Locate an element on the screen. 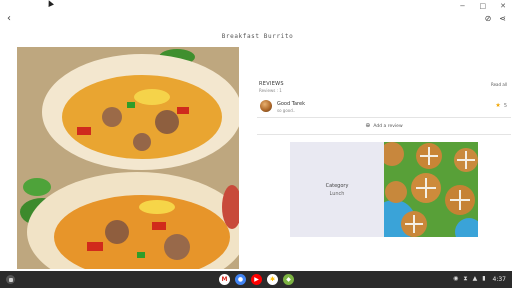 This screenshot has height=288, width=512. buns-photo is located at coordinates (431, 189).